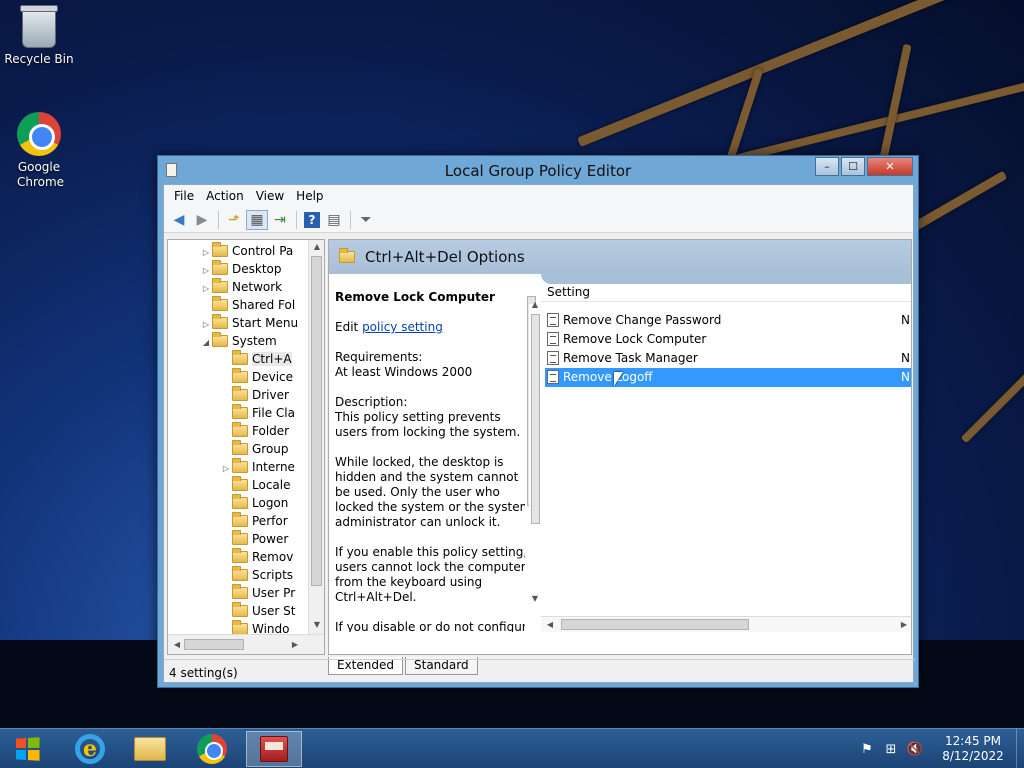  Describe the element at coordinates (891, 749) in the screenshot. I see `network-icon: ⊞` at that location.